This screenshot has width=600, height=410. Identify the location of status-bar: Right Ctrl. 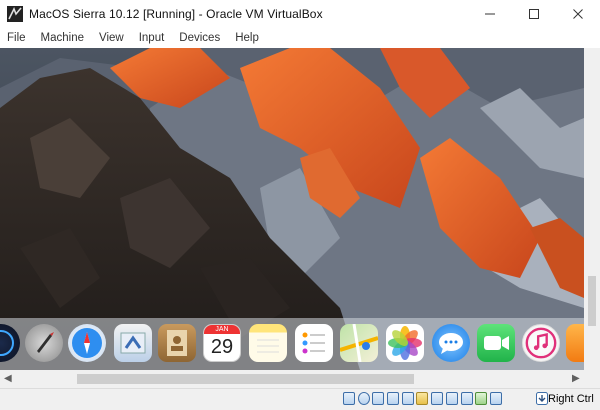
(300, 399).